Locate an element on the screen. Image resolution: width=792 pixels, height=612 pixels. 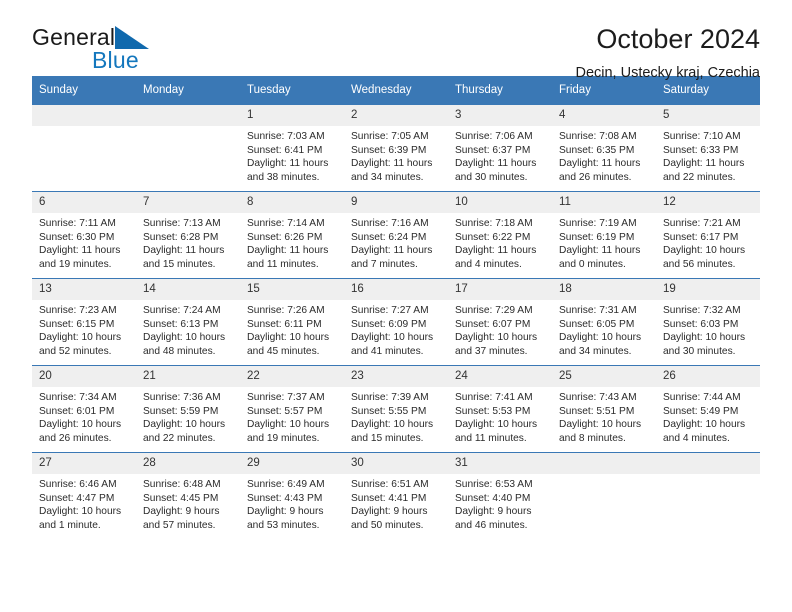
sunrise-text: Sunrise: 7:21 AM is located at coordinates (702, 223).